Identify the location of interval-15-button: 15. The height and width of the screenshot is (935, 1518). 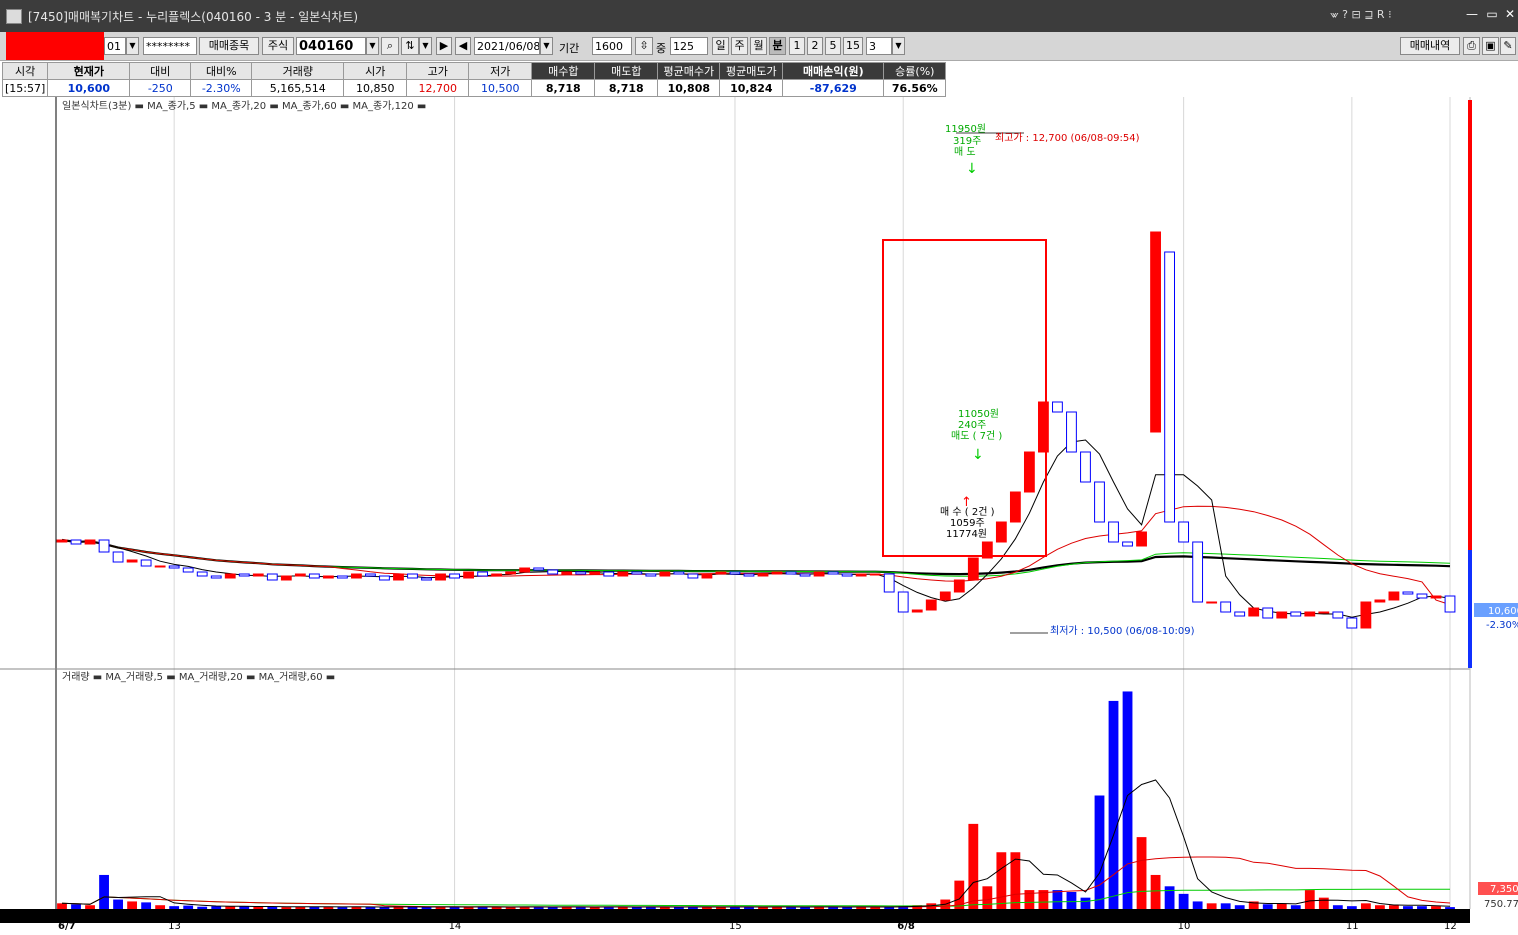
(853, 46).